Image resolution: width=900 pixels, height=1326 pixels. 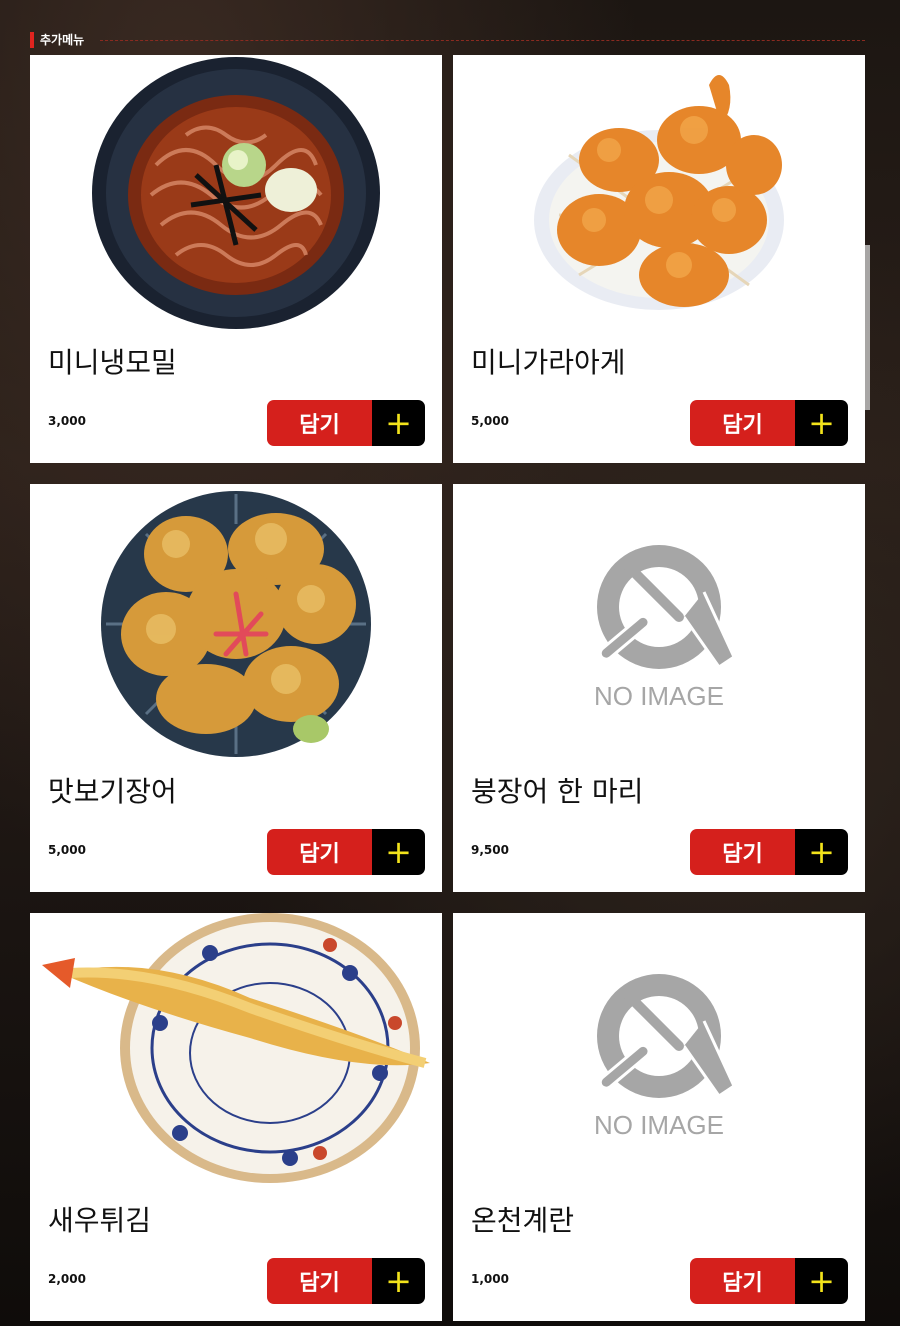 What do you see at coordinates (236, 1053) in the screenshot?
I see `shrimp-tempura-image` at bounding box center [236, 1053].